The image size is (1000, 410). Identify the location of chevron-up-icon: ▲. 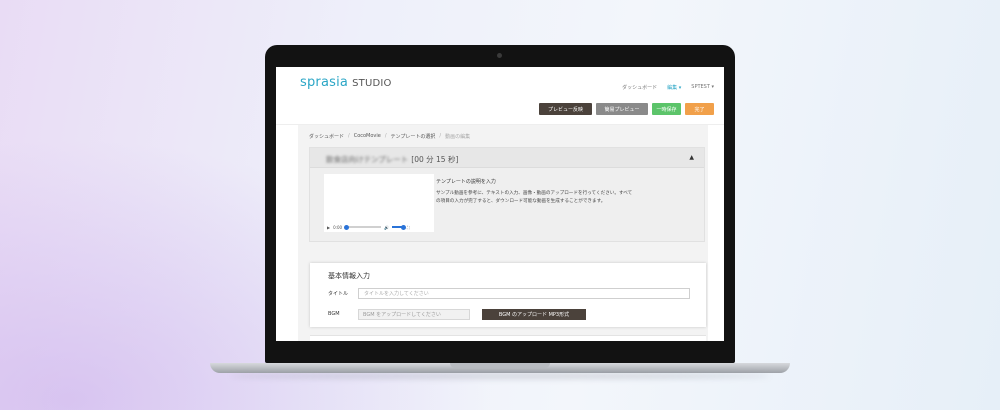
(691, 157).